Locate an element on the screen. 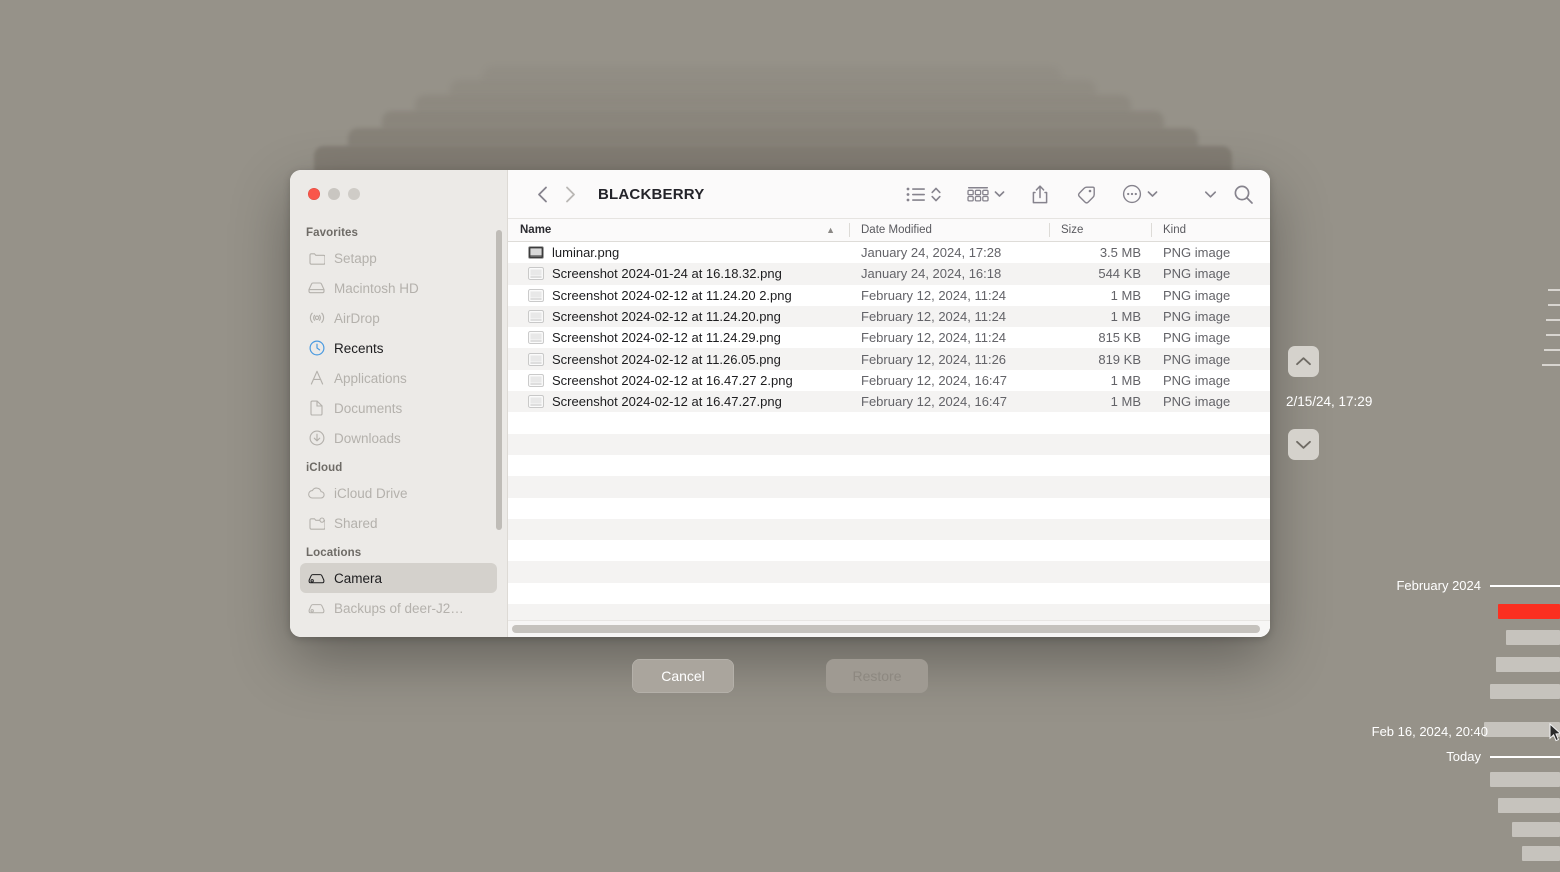 The height and width of the screenshot is (872, 1560). sidebar-item-downloads: Downloads is located at coordinates (398, 438).